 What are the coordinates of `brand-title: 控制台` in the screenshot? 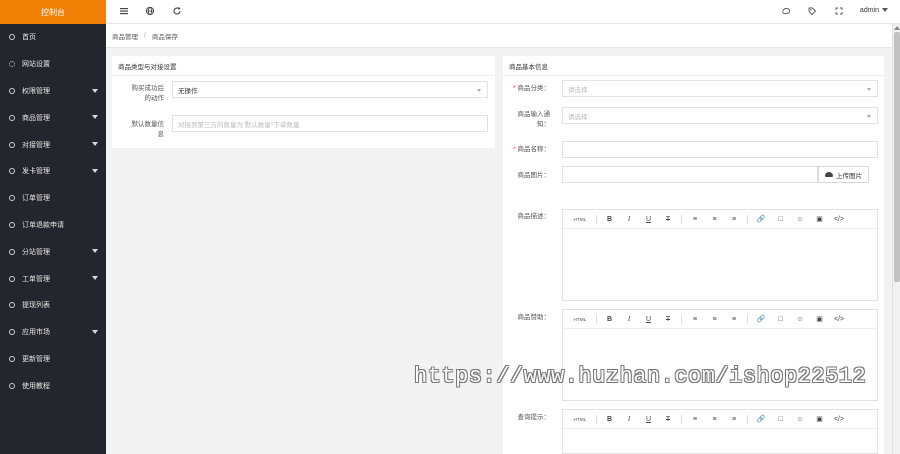 It's located at (53, 12).